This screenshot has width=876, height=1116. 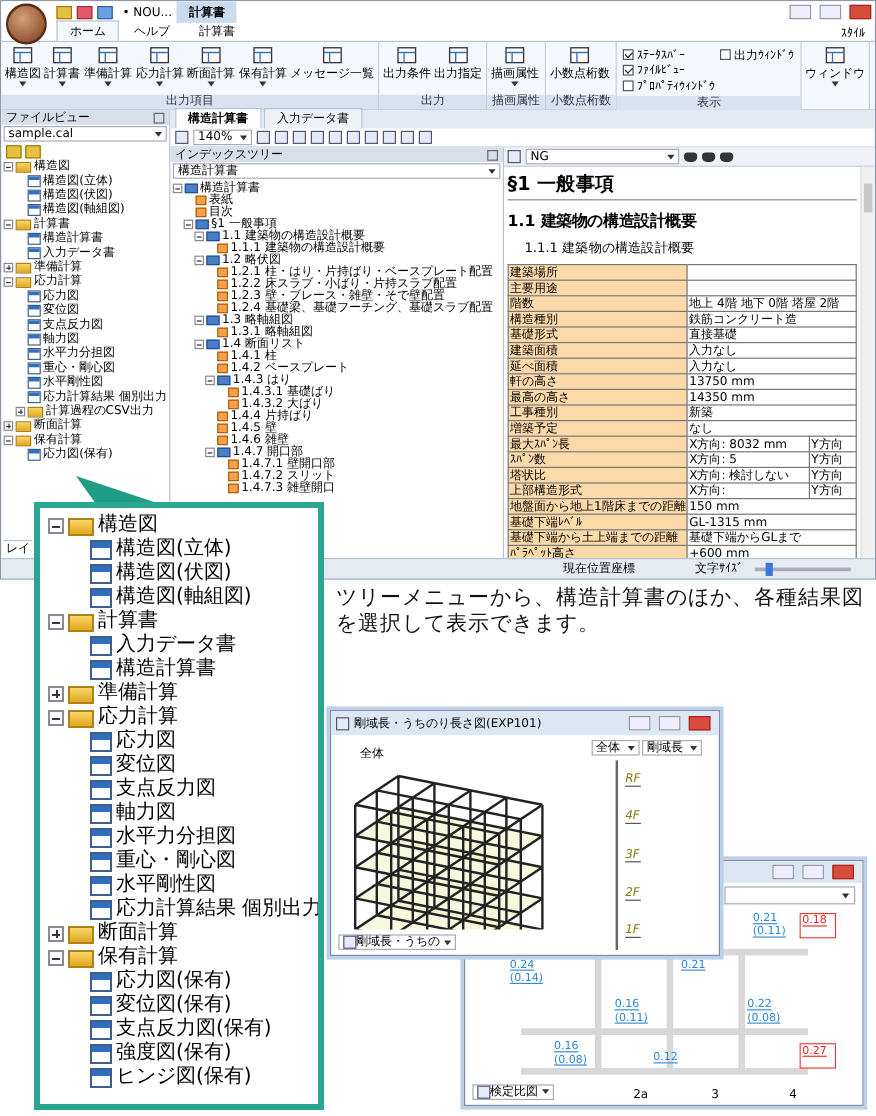 I want to click on tree-item: 支点反力図(保有), so click(x=194, y=1030).